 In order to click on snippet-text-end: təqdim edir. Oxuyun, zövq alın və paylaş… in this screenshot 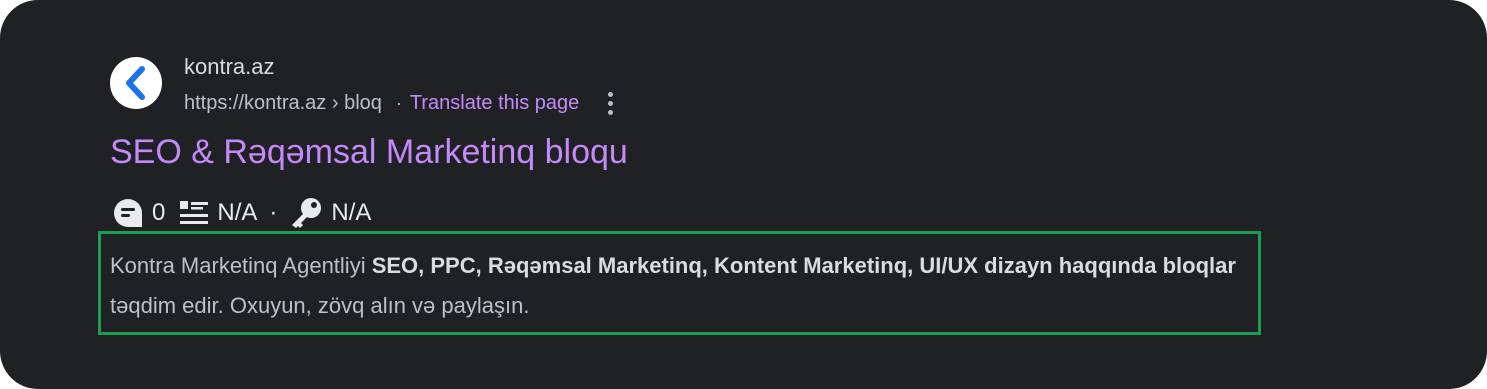, I will do `click(320, 305)`.